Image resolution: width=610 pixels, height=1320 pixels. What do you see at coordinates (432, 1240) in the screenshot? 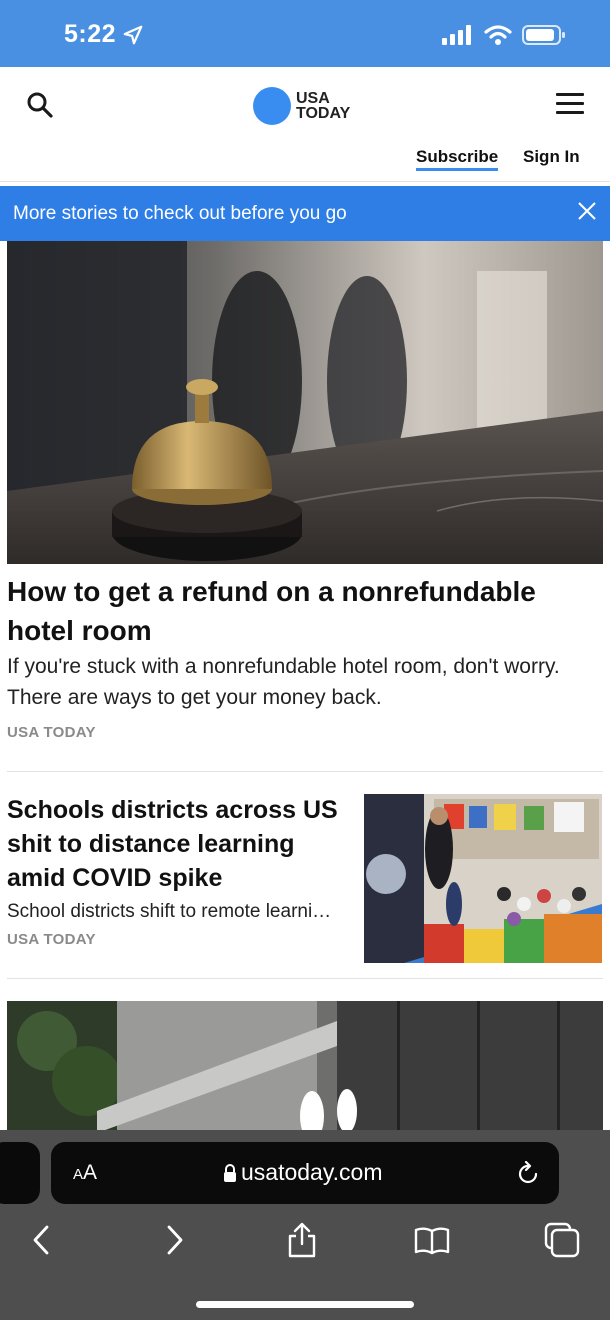
I see `bookmarks-icon` at bounding box center [432, 1240].